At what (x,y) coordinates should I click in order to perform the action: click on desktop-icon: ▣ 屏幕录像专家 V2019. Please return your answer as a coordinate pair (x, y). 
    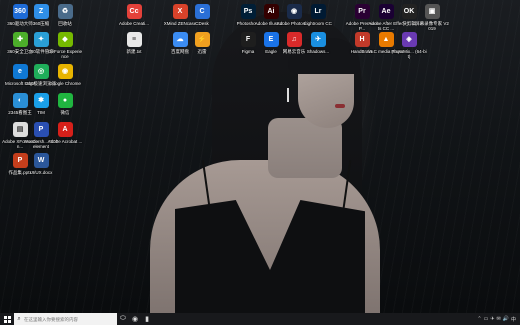
    Looking at the image, I should click on (432, 17).